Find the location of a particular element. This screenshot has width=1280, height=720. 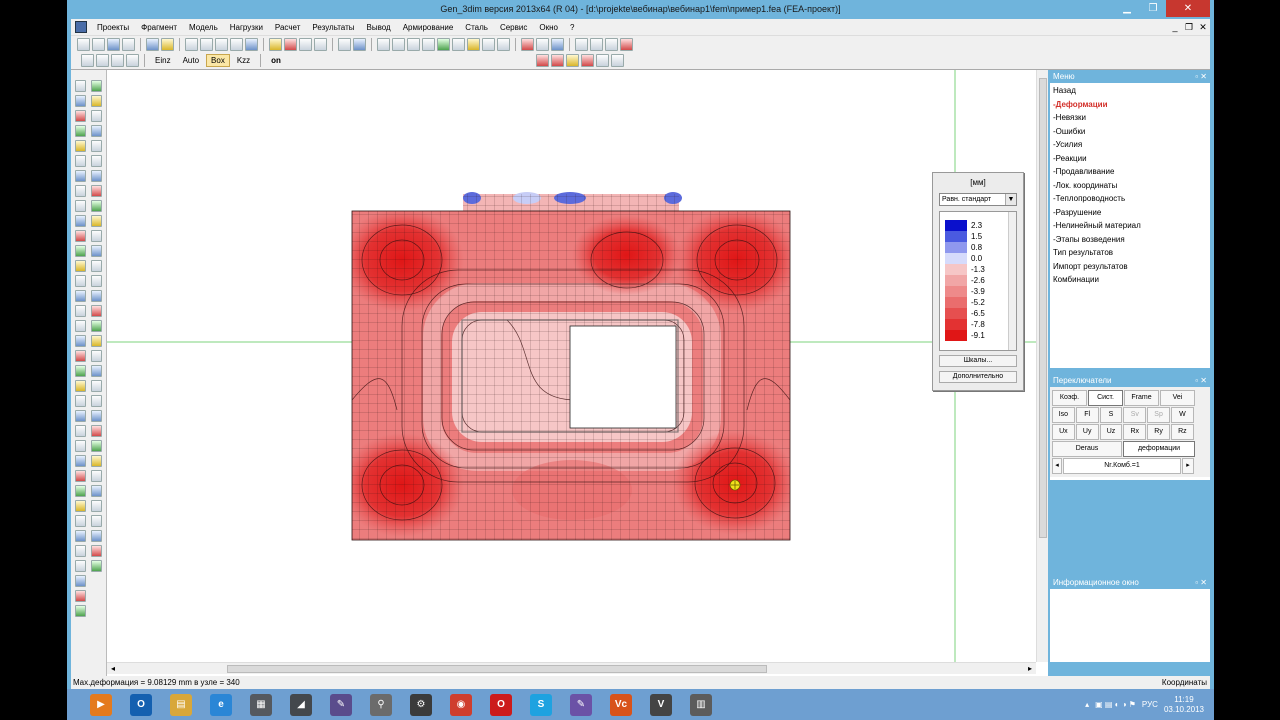

menu-item: Нагрузки is located at coordinates (246, 27).